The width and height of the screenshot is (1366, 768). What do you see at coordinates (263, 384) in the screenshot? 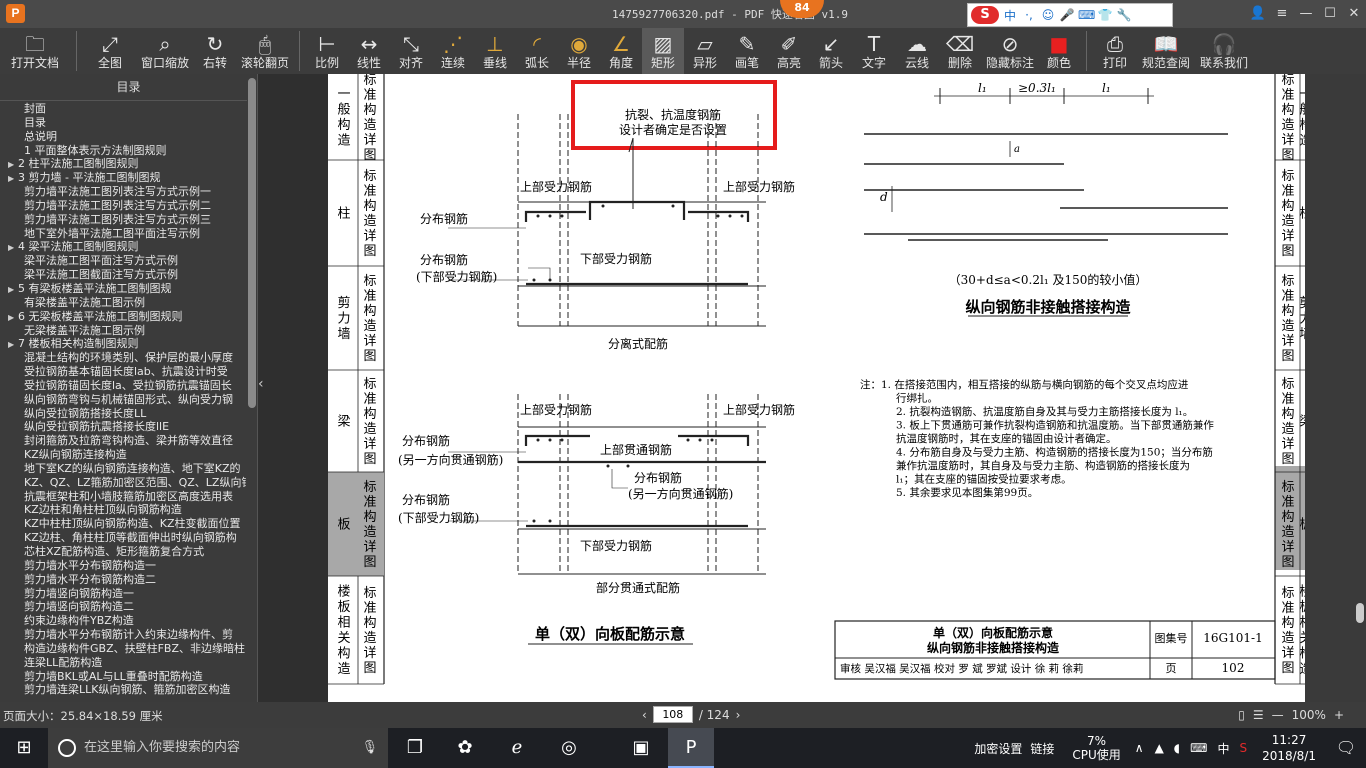
I see `collapse-sidebar-icon: ‹` at bounding box center [263, 384].